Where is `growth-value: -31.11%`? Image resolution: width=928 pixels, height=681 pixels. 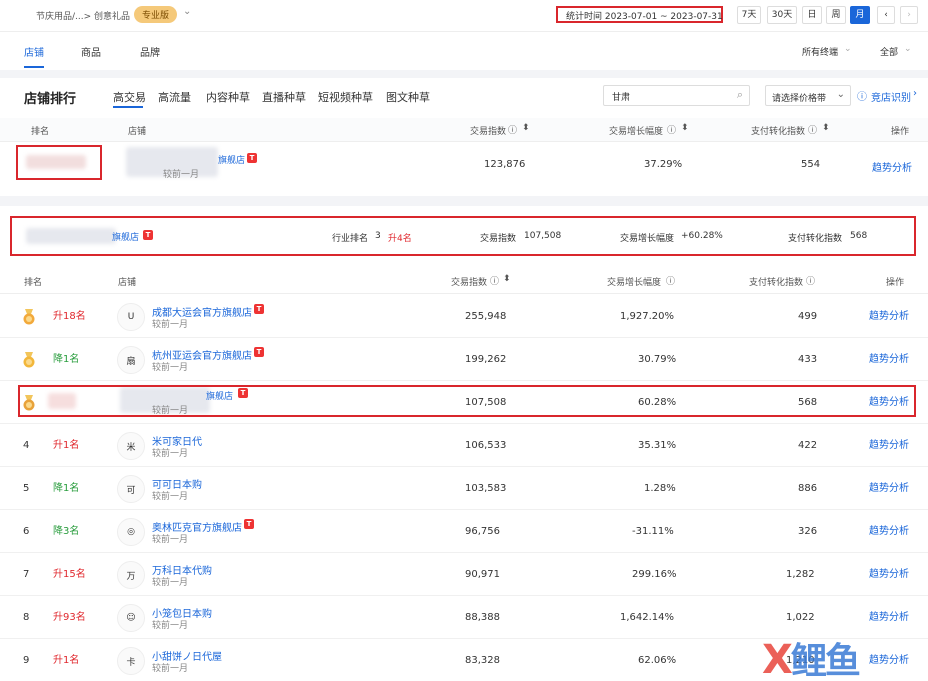
growth-value: -31.11% is located at coordinates (653, 531).